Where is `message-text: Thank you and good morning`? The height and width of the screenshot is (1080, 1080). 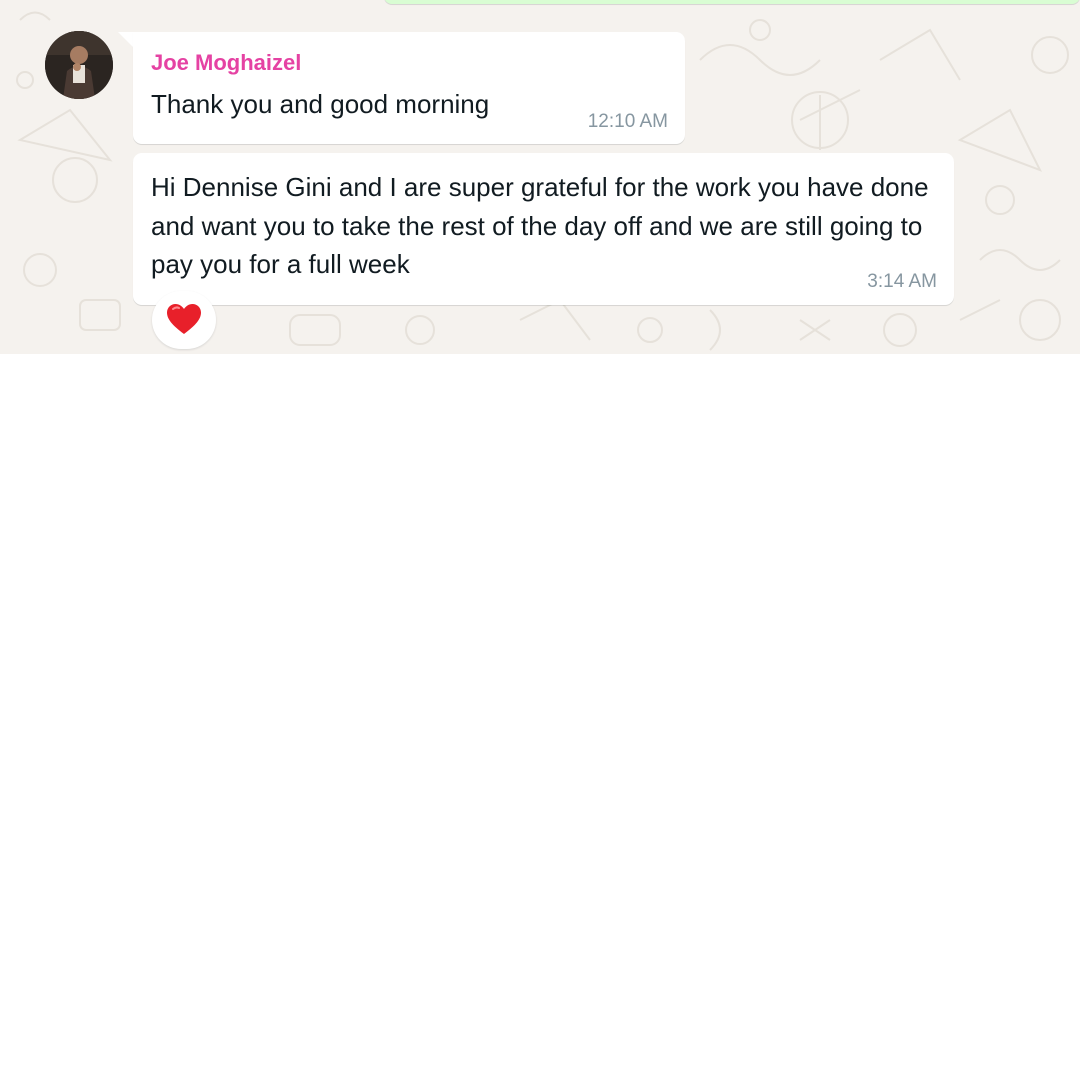 message-text: Thank you and good morning is located at coordinates (320, 104).